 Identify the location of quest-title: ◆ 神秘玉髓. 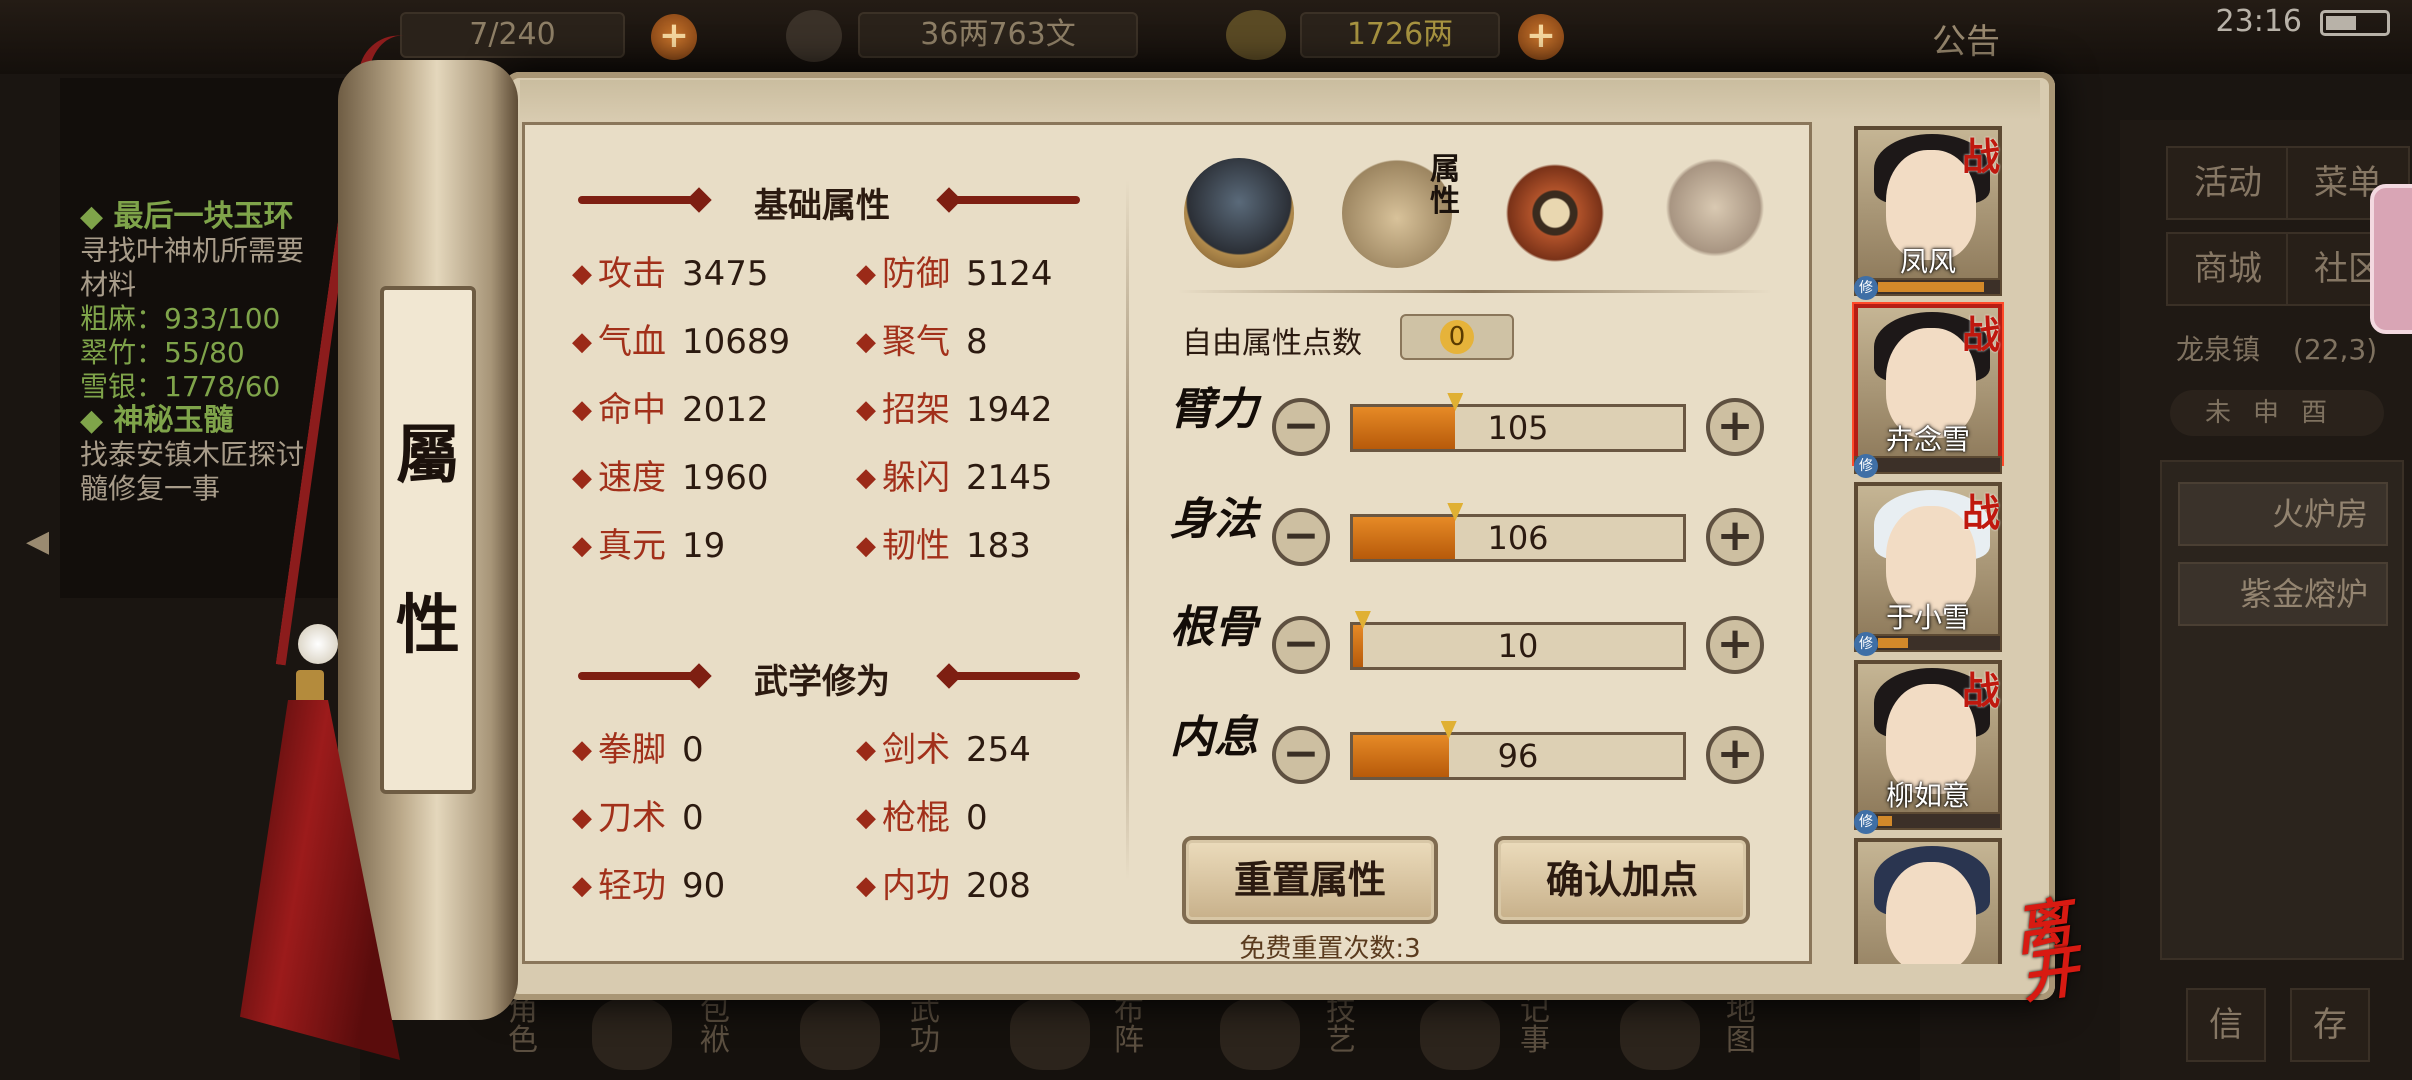
(157, 420).